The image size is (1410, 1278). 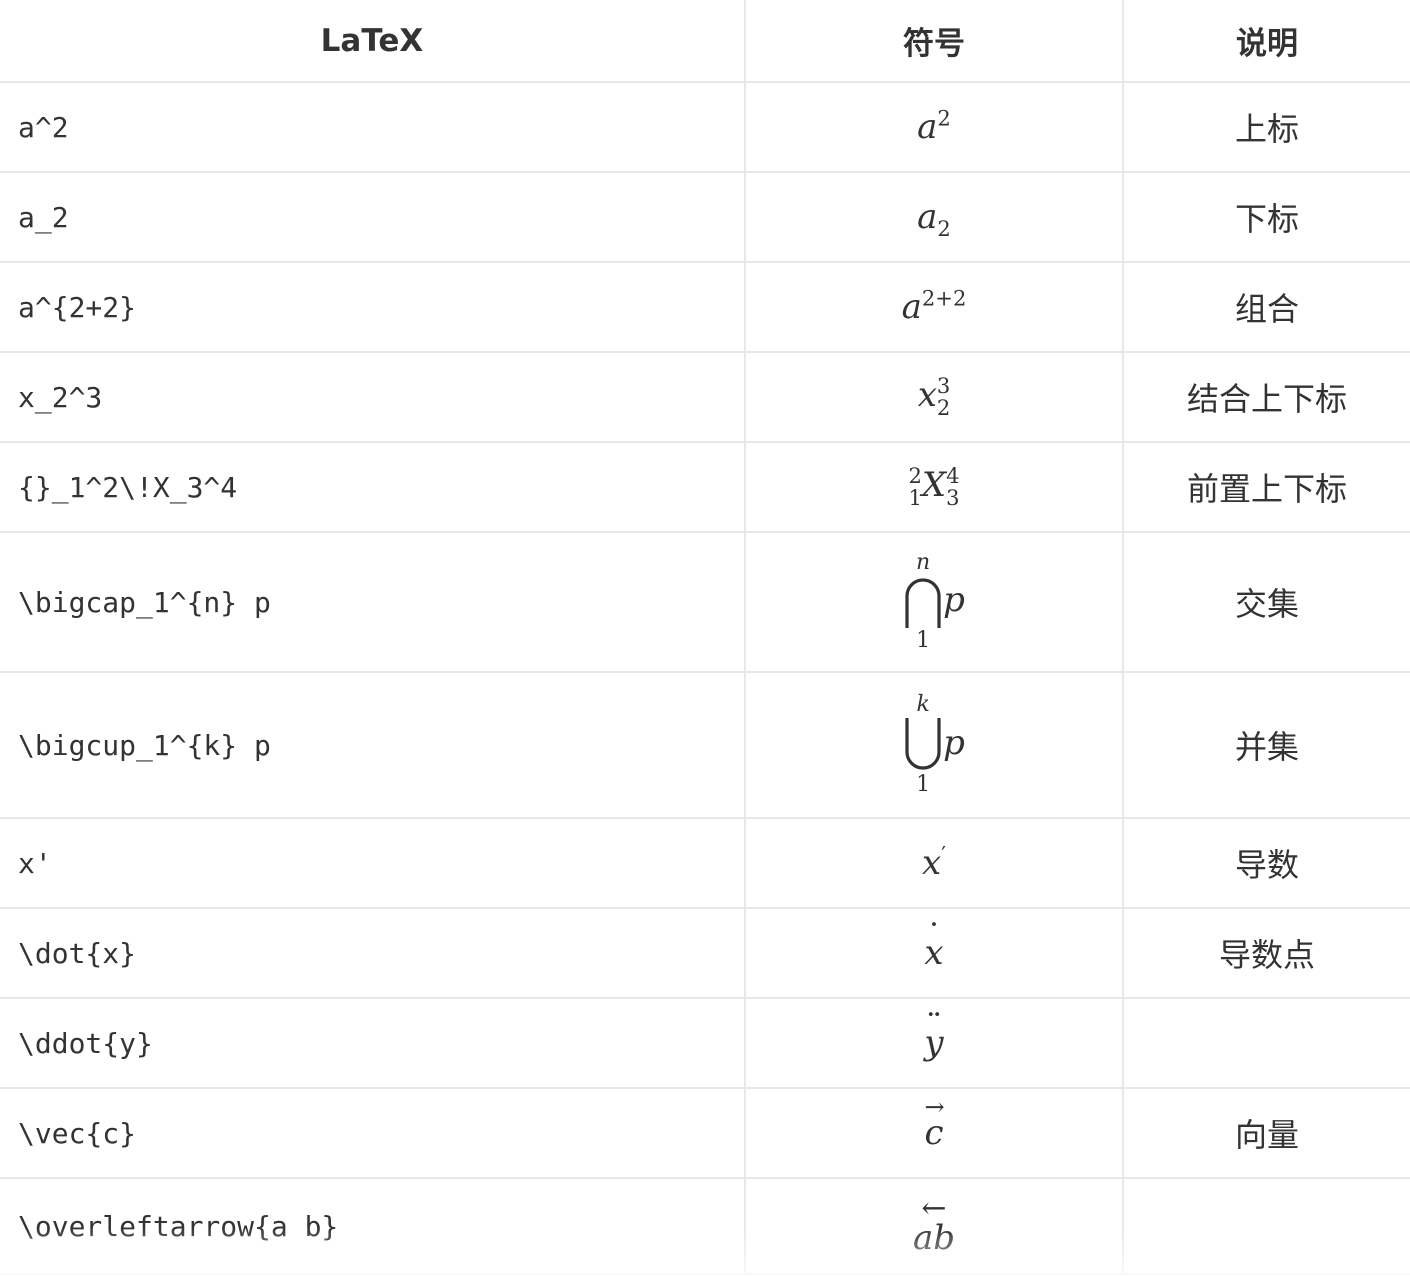 I want to click on rendered-symbol: a2+2, so click(x=934, y=307).